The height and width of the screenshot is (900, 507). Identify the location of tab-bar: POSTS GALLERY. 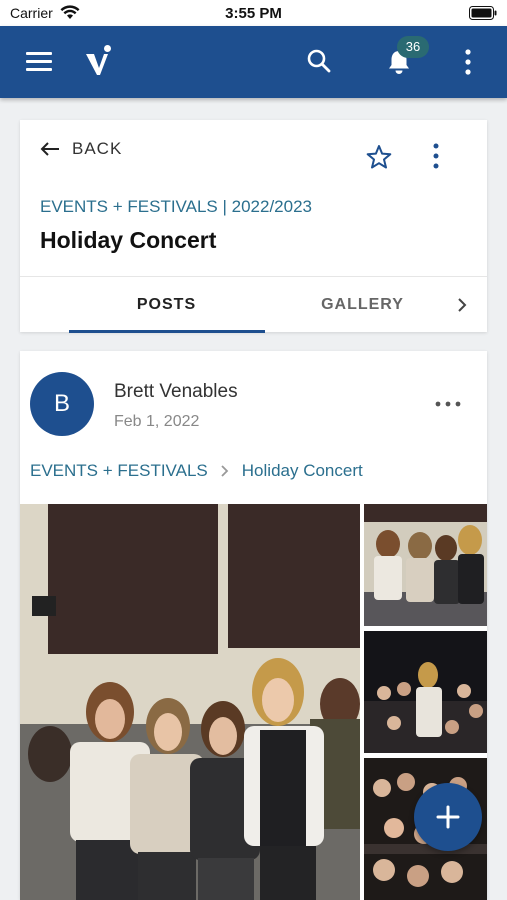
(253, 304).